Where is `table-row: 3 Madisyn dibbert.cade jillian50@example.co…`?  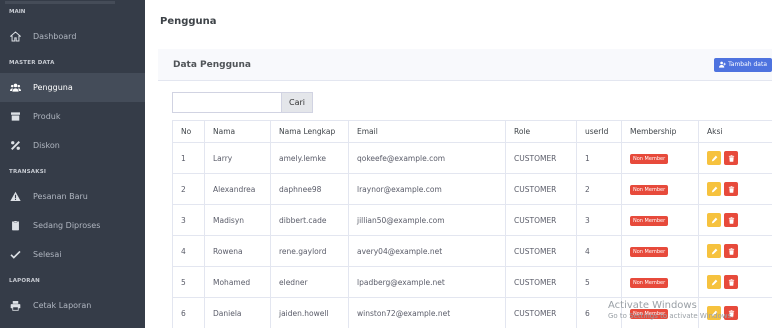 table-row: 3 Madisyn dibbert.cade jillian50@example.co… is located at coordinates (472, 220).